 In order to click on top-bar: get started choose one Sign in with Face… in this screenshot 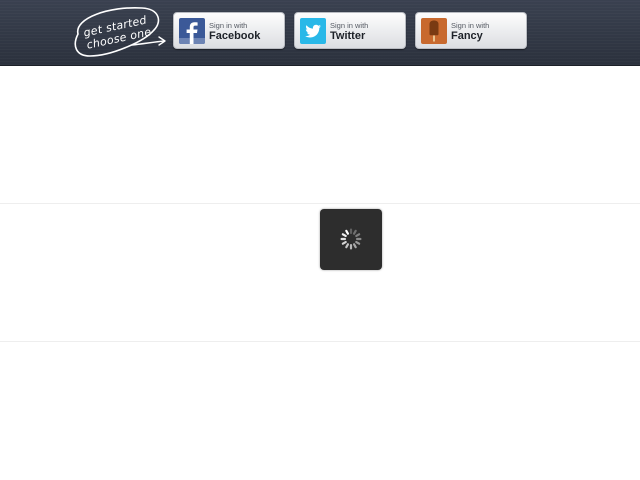, I will do `click(320, 33)`.